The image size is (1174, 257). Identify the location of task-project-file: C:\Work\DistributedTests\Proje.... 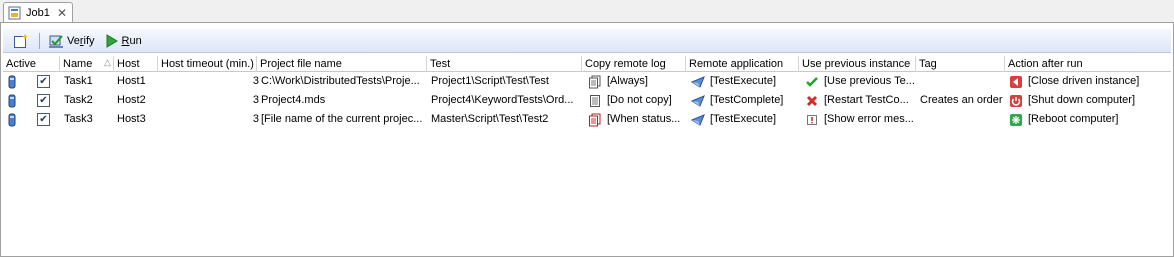
(344, 81).